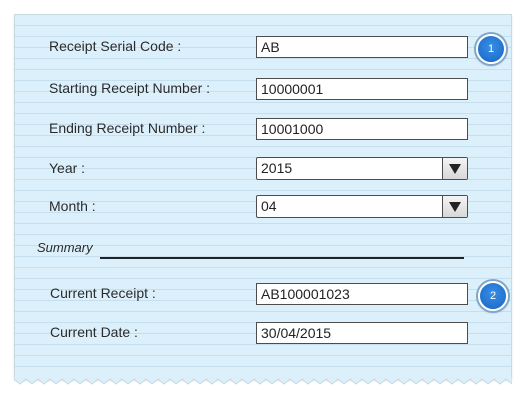 The image size is (525, 404). I want to click on current-date-field, so click(362, 333).